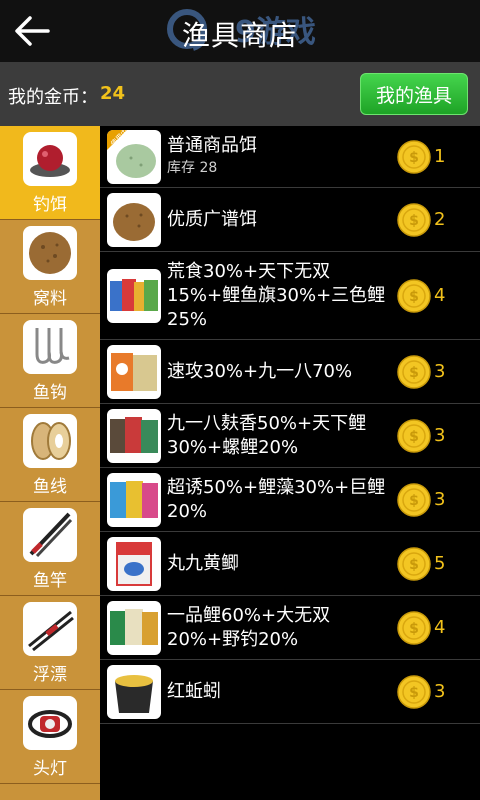 This screenshot has width=480, height=800. Describe the element at coordinates (260, 371) in the screenshot. I see `item-name: 速攻30%+九一八70%` at that location.